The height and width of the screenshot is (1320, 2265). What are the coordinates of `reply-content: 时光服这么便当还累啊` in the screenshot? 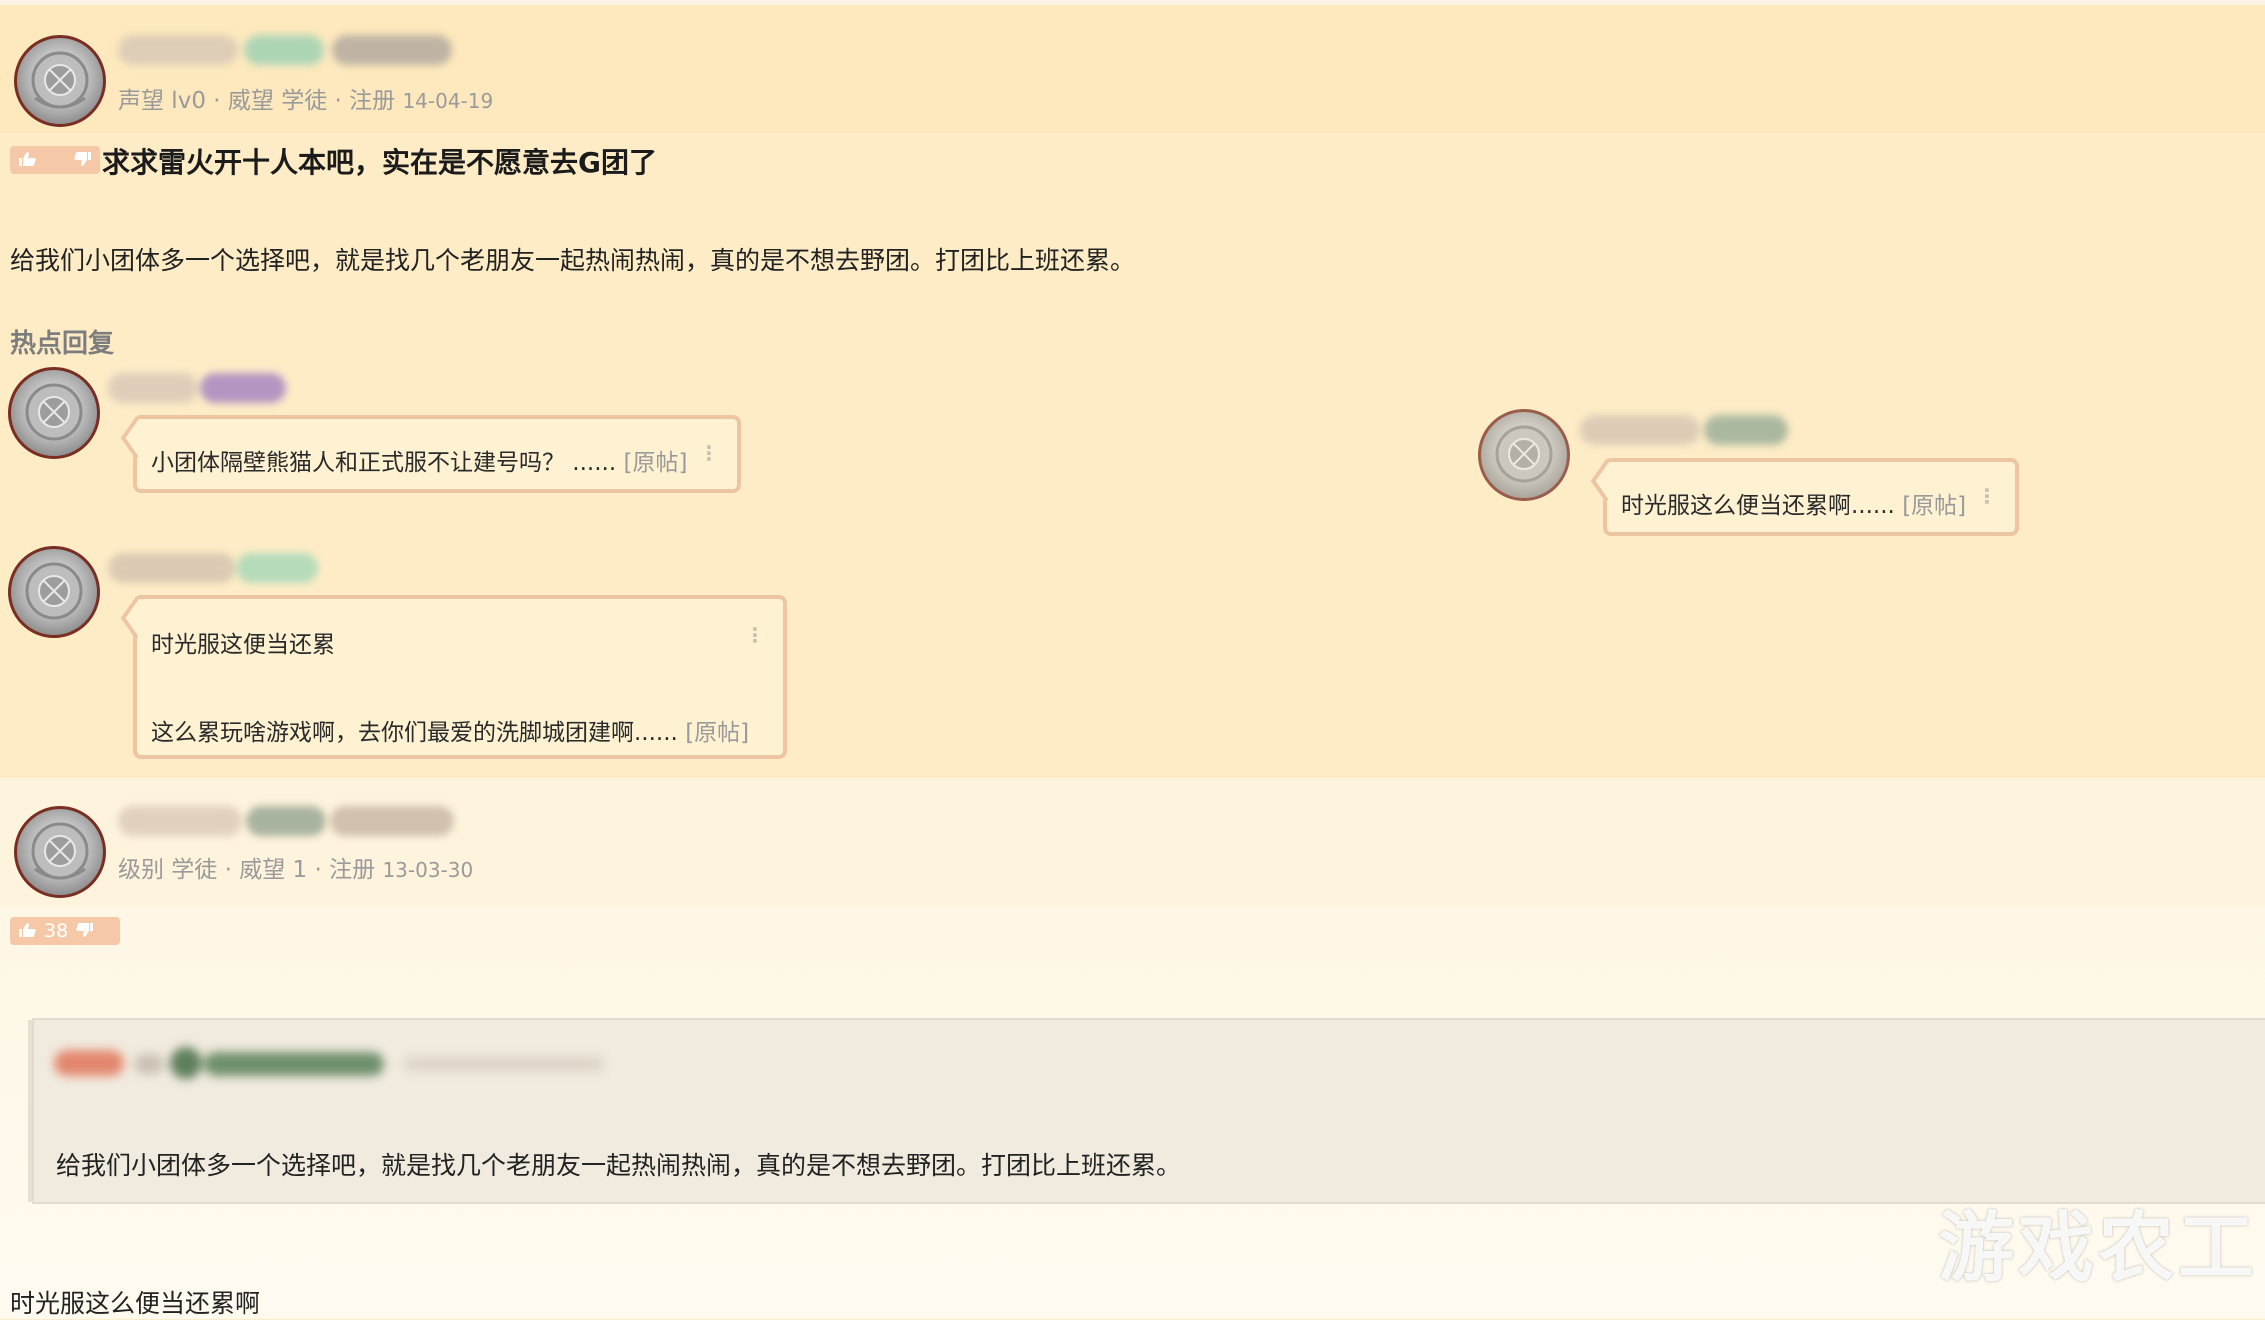 It's located at (135, 1303).